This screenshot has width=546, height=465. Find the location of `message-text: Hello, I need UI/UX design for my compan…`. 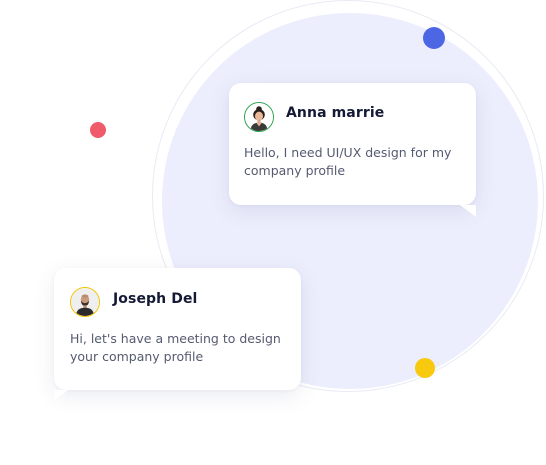

message-text: Hello, I need UI/UX design for my compan… is located at coordinates (348, 161).